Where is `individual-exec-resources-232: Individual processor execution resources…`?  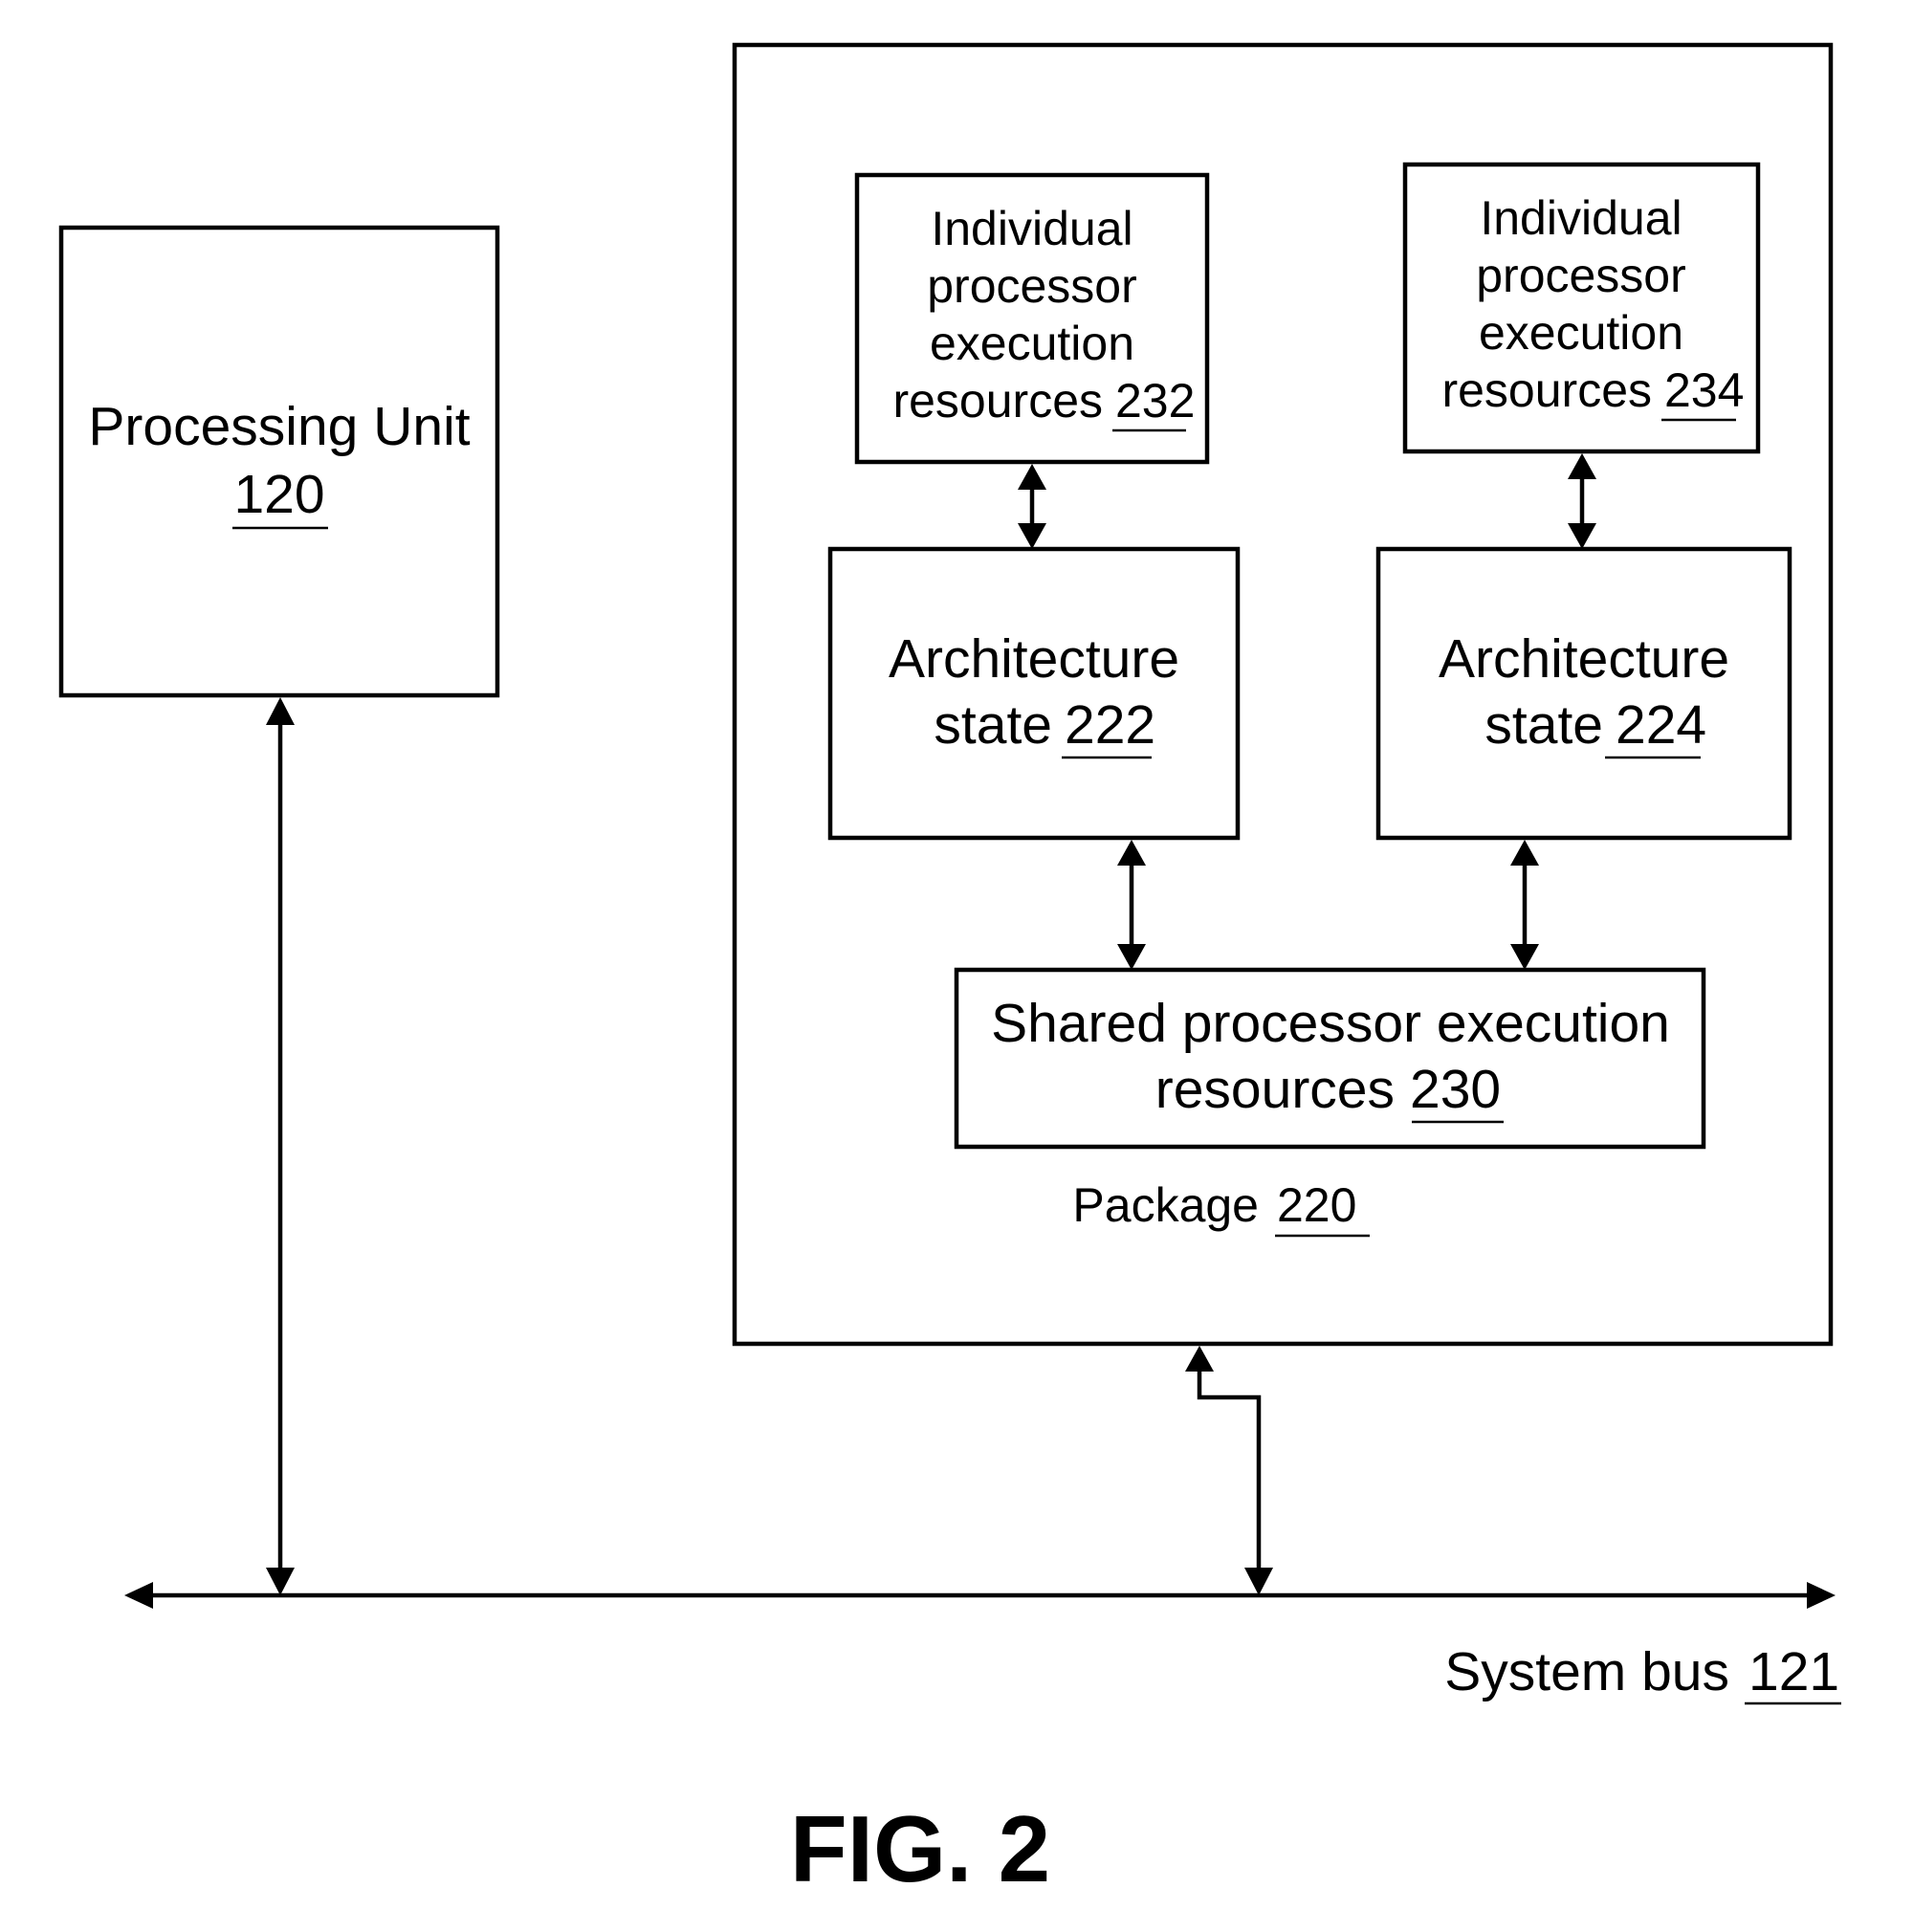
individual-exec-resources-232: Individual processor execution resources… is located at coordinates (1032, 318).